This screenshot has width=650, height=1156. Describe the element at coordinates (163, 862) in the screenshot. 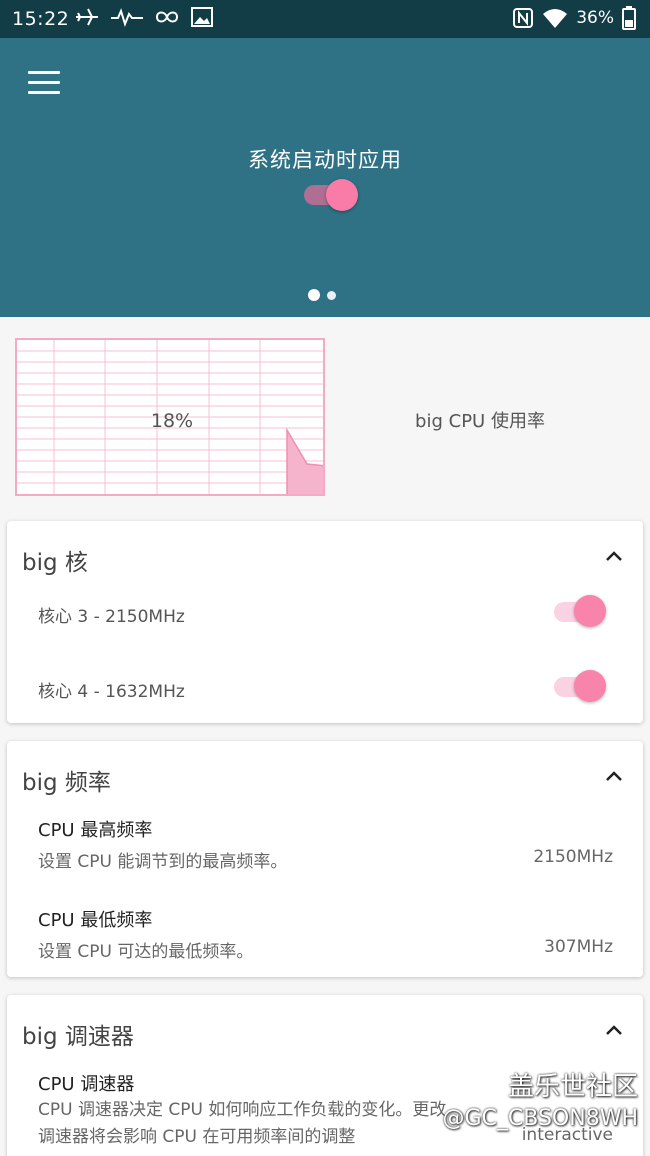

I see `cpu-max-freq-subtitle: 设置 CPU 能调节到的最高频率。` at that location.